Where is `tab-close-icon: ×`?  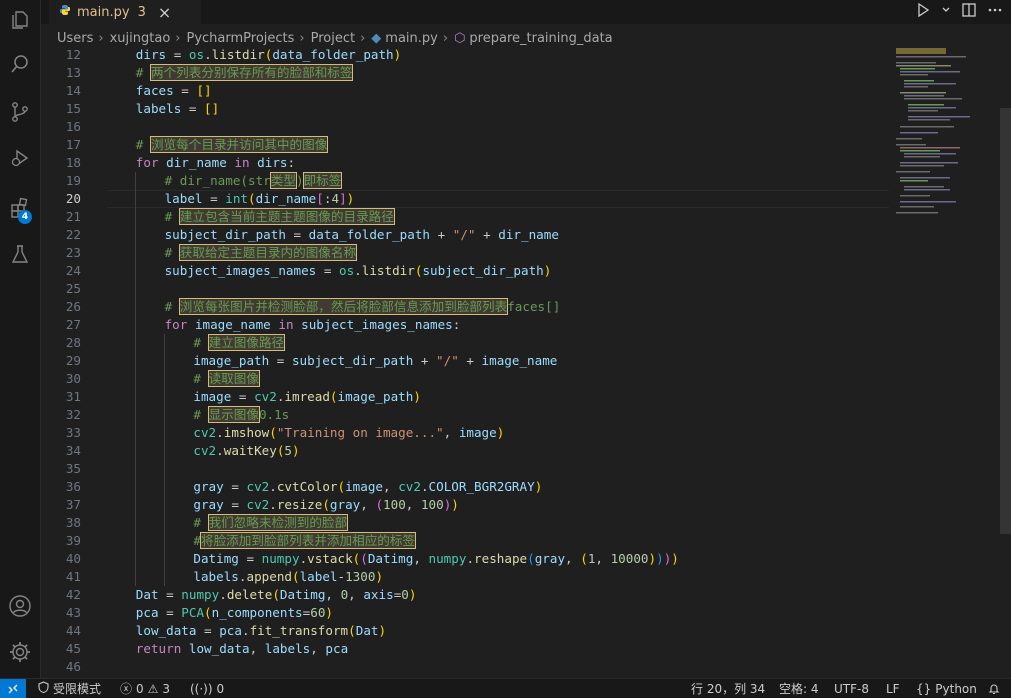
tab-close-icon: × is located at coordinates (164, 12).